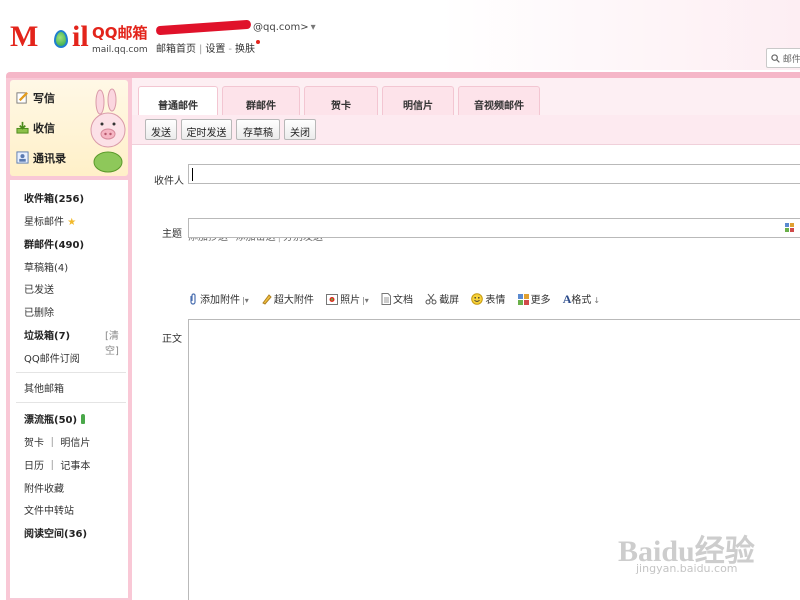 The width and height of the screenshot is (800, 600). I want to click on change-skin-link: 换肤, so click(245, 49).